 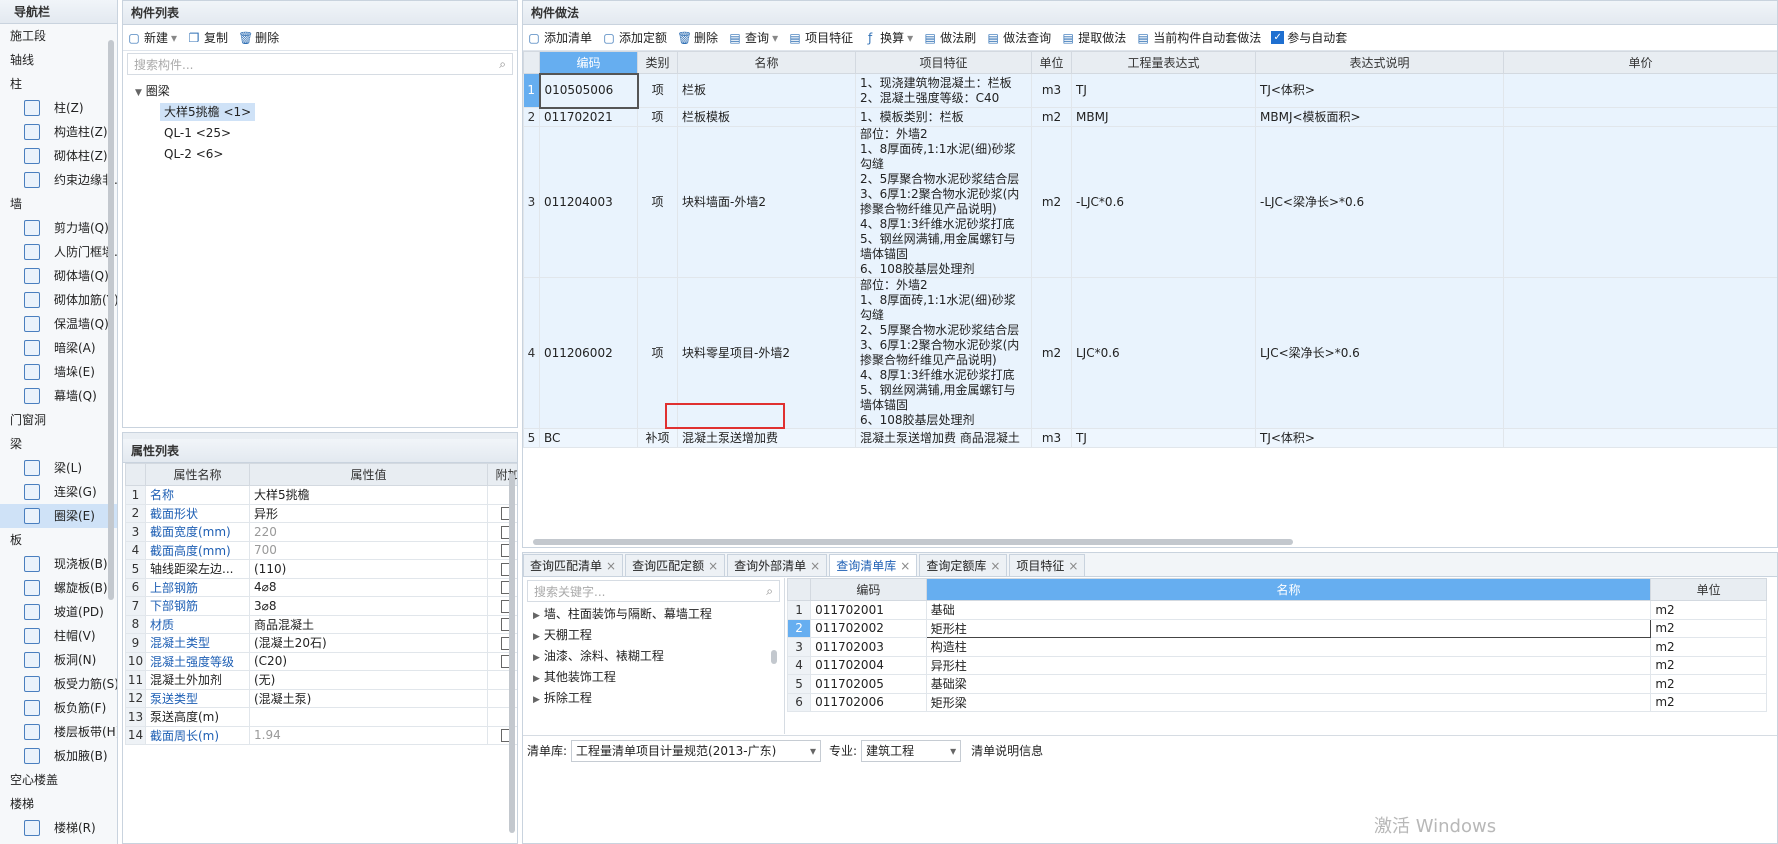 I want to click on property-value: (混凝土20石), so click(x=368, y=643).